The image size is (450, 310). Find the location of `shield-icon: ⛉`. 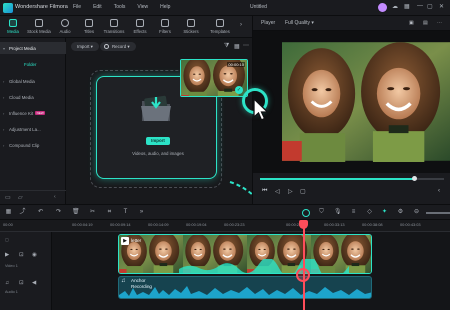

shield-icon: ⛉ is located at coordinates (321, 212).